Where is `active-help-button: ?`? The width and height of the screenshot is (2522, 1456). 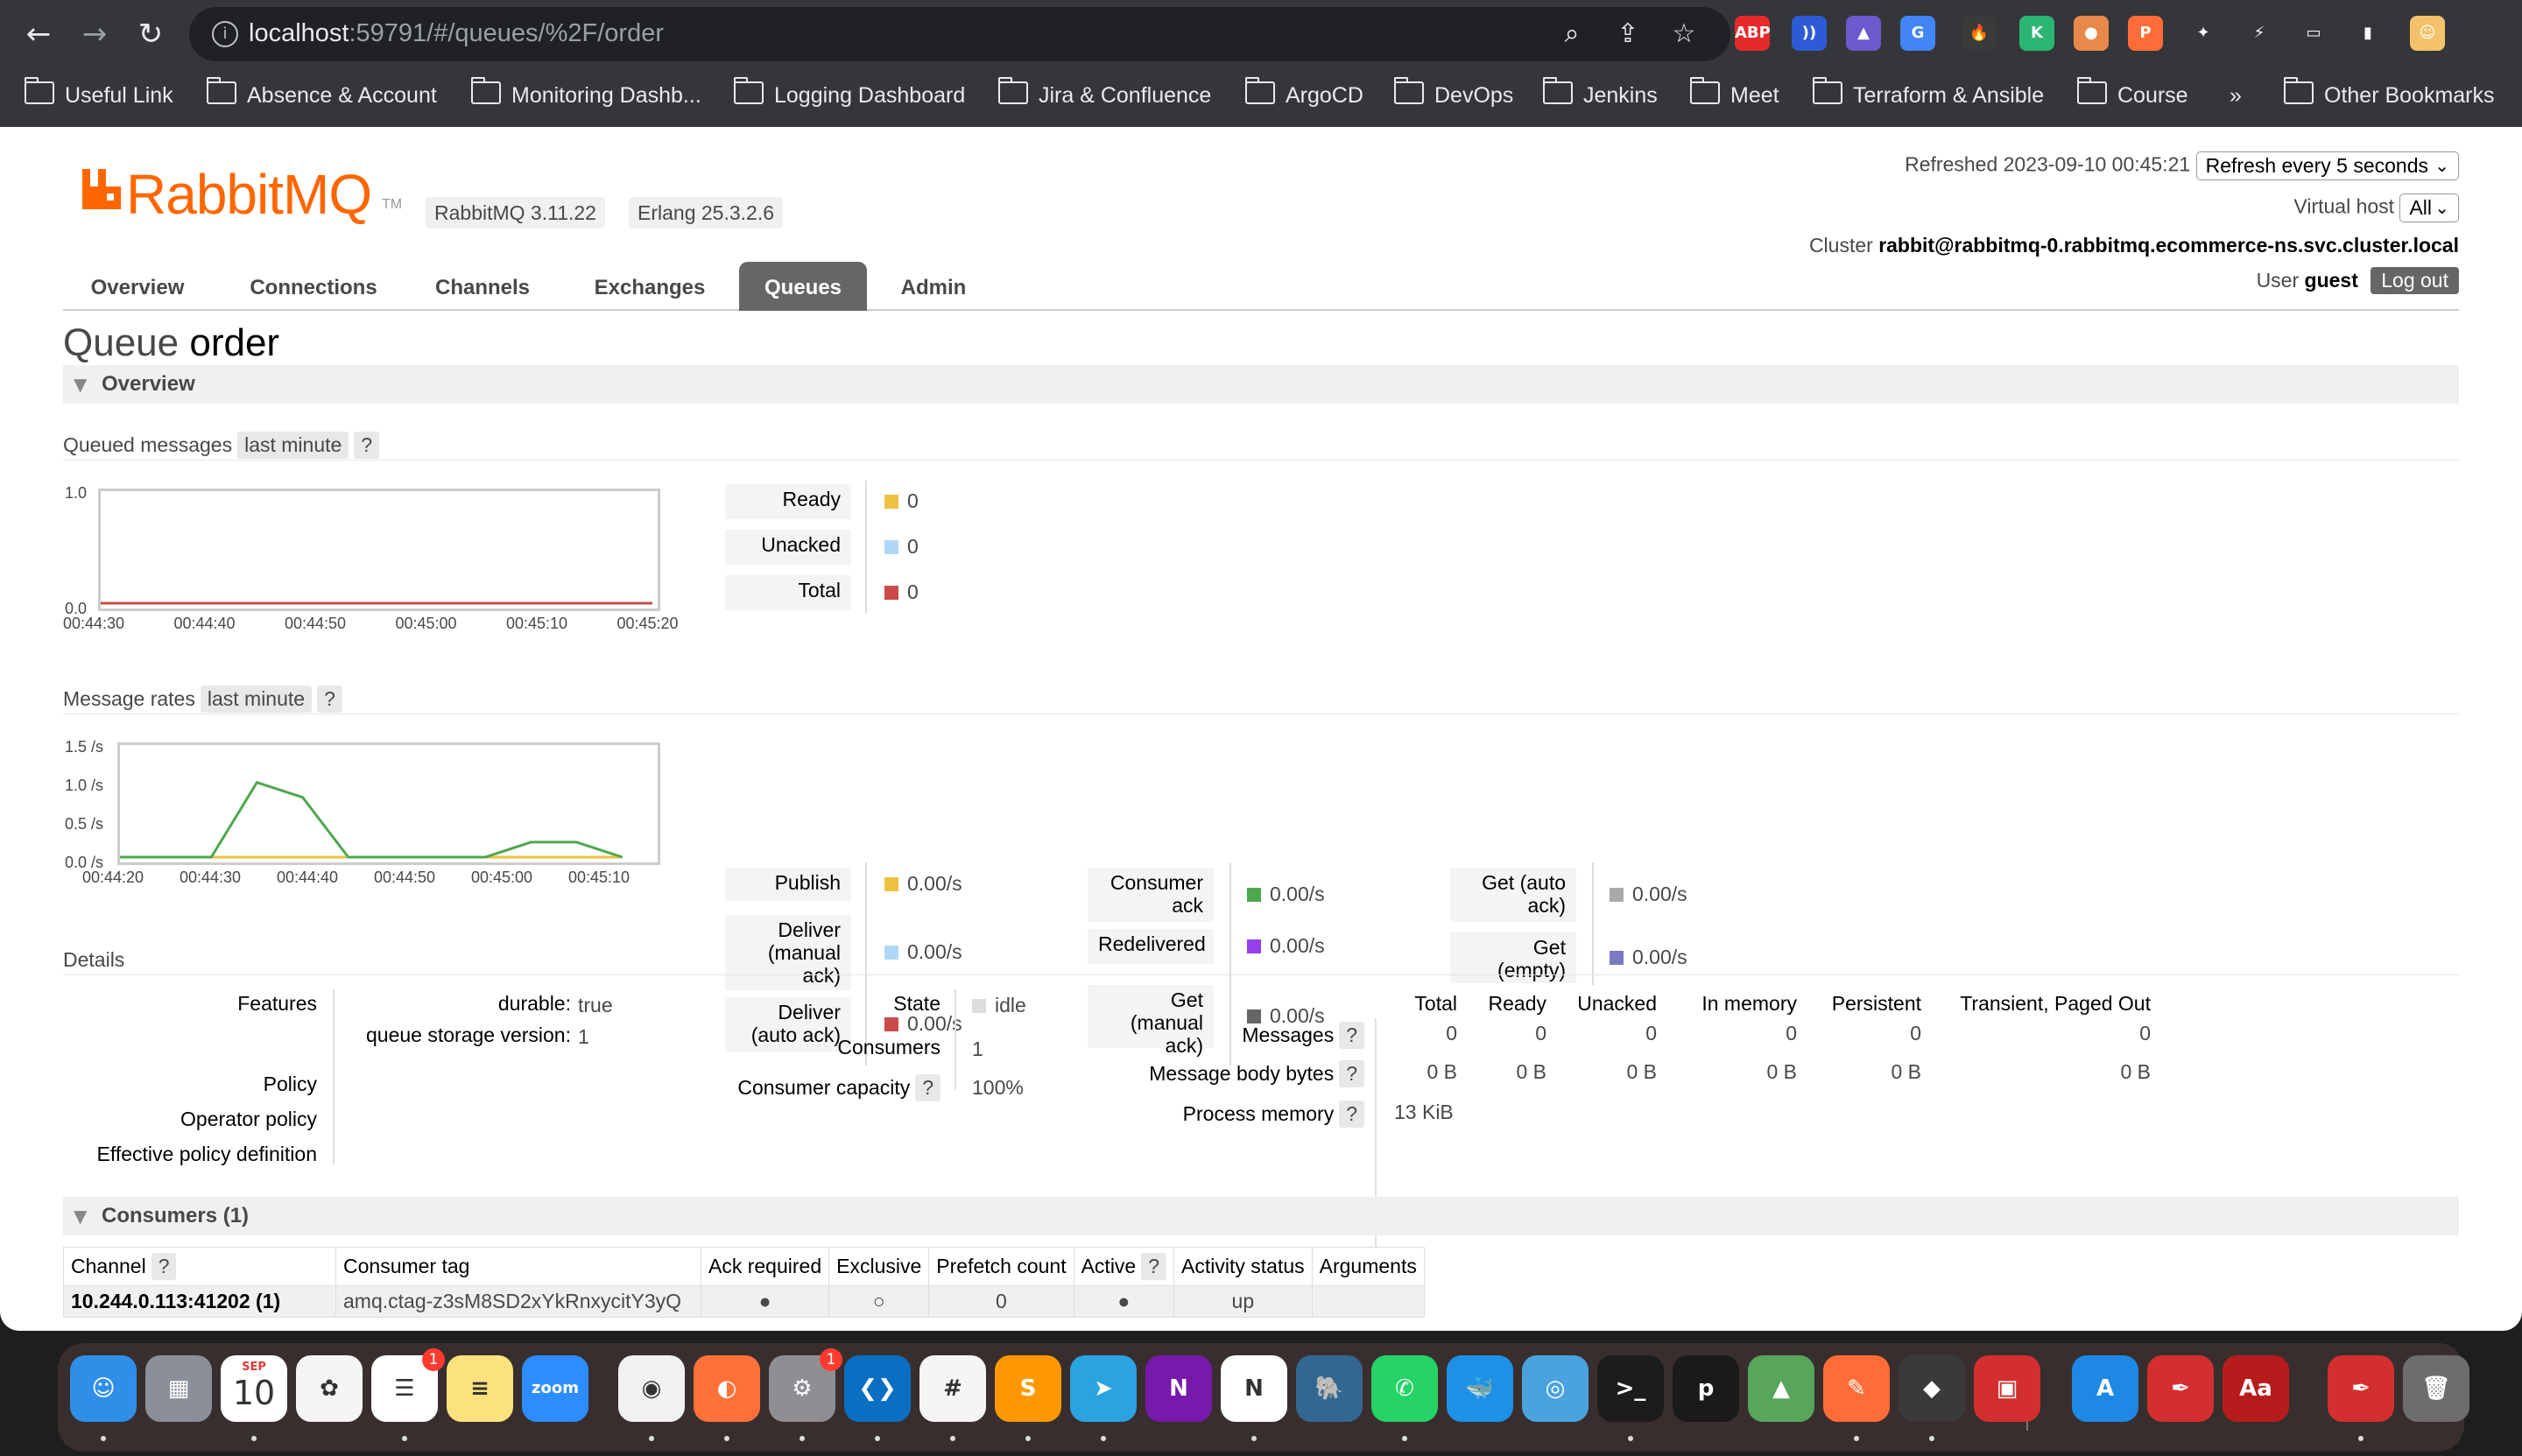
active-help-button: ? is located at coordinates (1154, 1266).